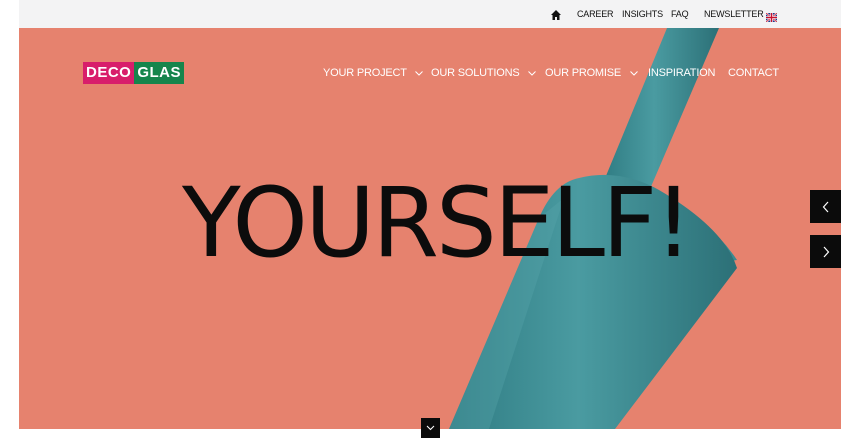 The width and height of the screenshot is (860, 443). Describe the element at coordinates (595, 14) in the screenshot. I see `career-link: CAREER` at that location.